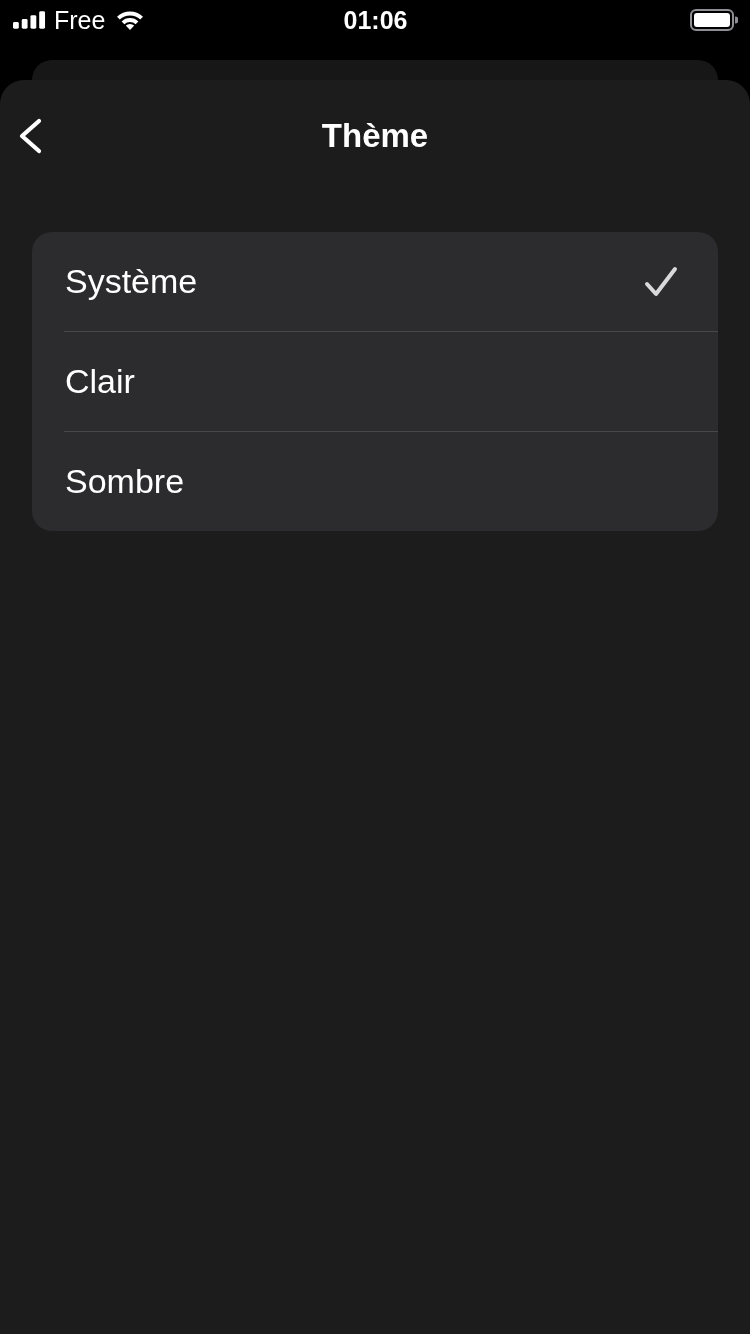 The image size is (750, 1334). What do you see at coordinates (375, 381) in the screenshot?
I see `theme-option: Clair` at bounding box center [375, 381].